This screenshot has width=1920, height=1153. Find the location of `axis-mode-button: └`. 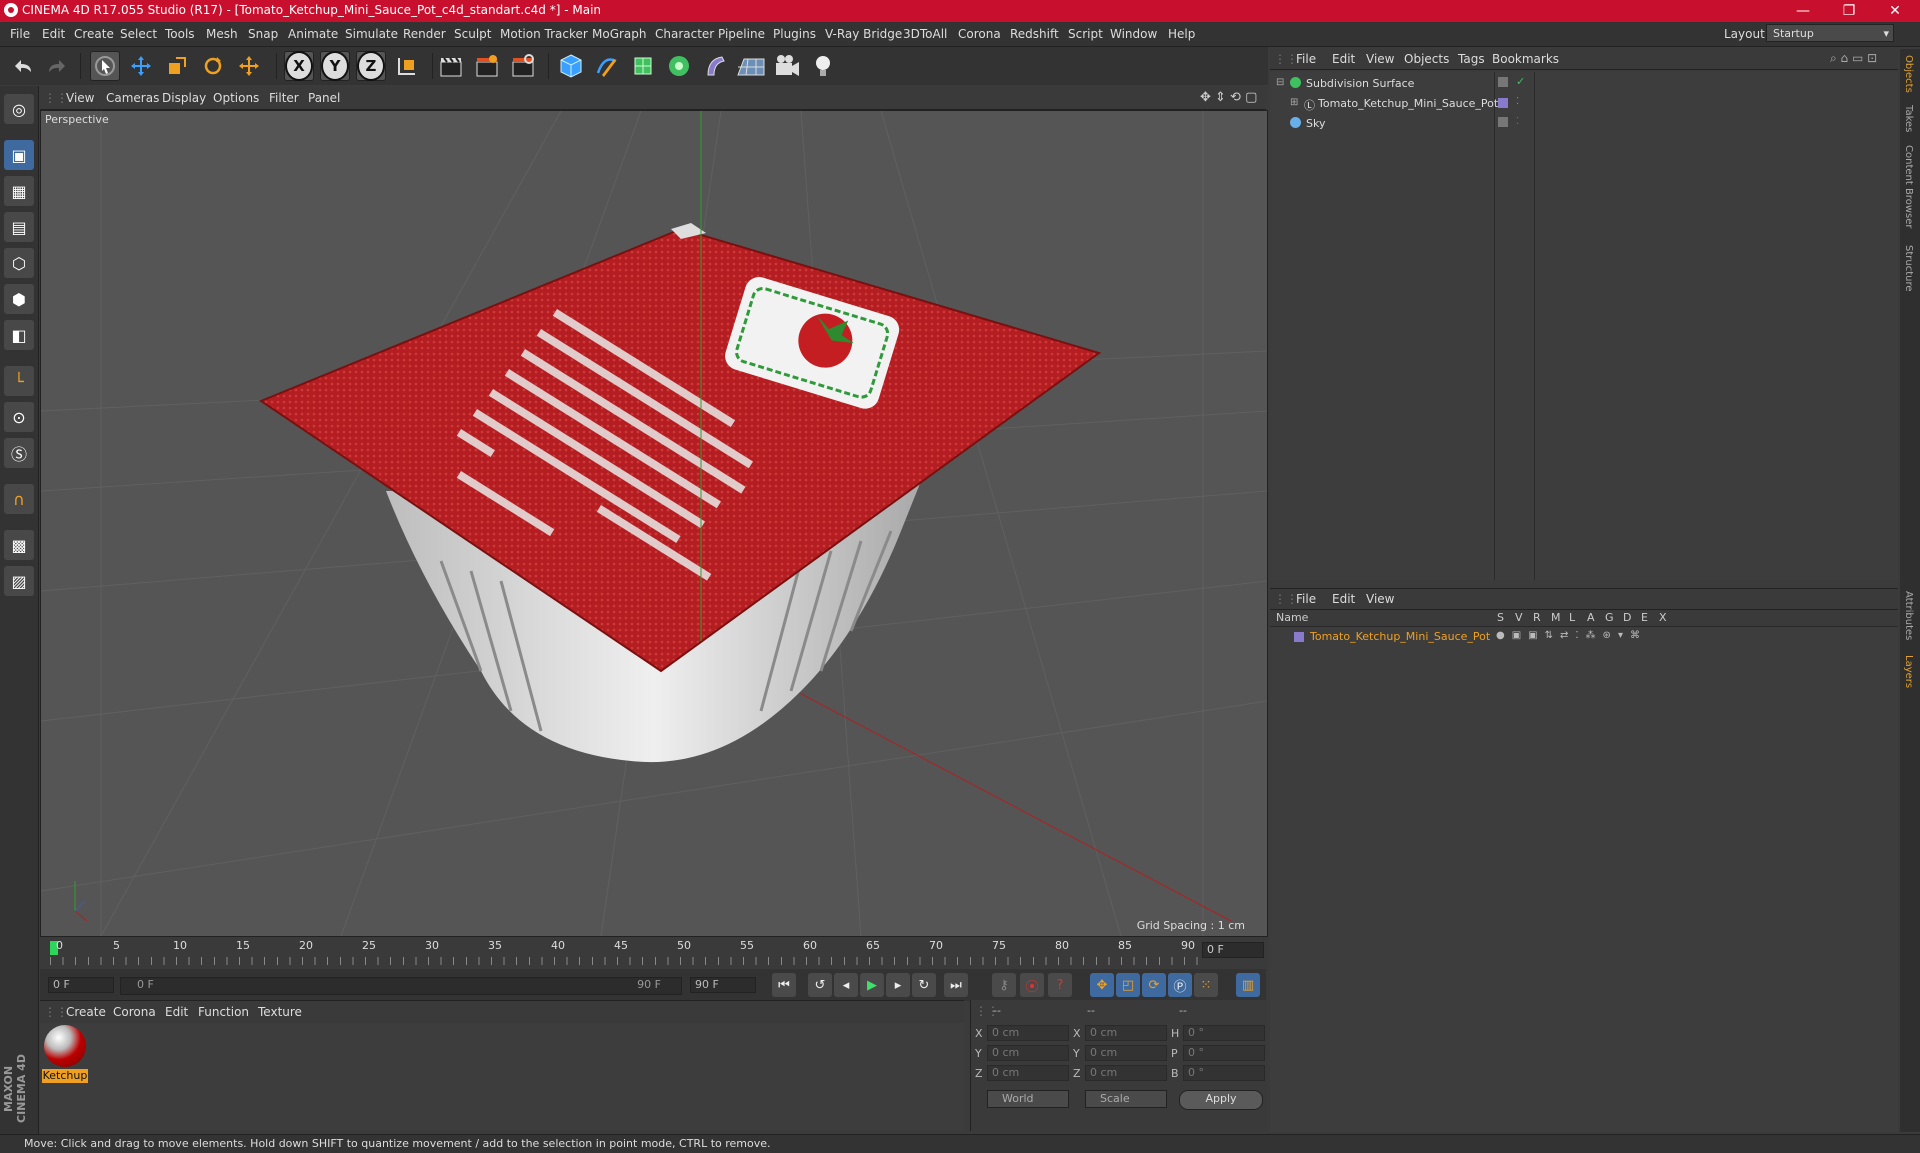

axis-mode-button: └ is located at coordinates (19, 381).